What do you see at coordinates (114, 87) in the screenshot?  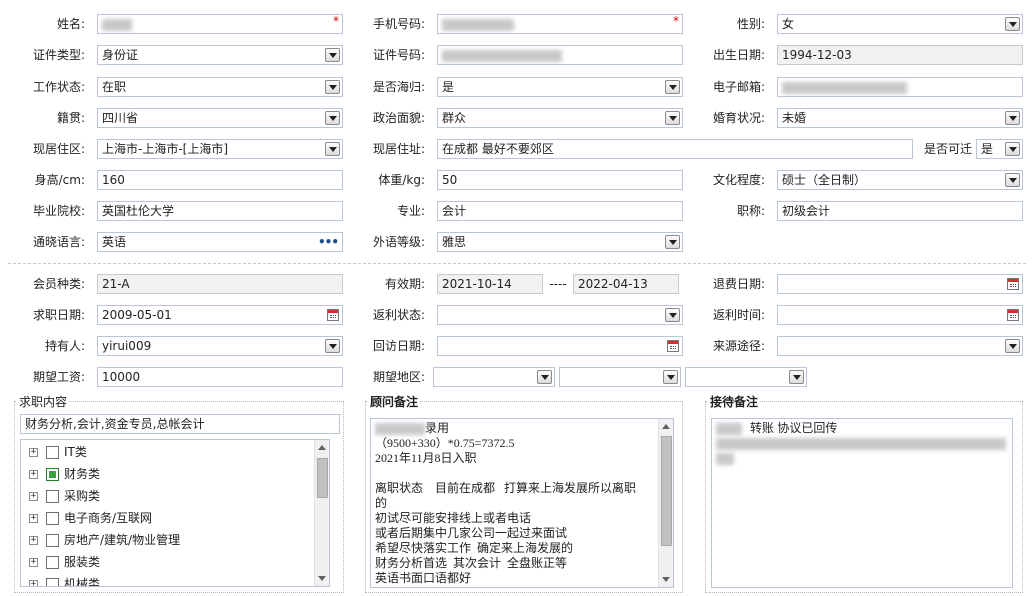 I see `work-status-value: 在职` at bounding box center [114, 87].